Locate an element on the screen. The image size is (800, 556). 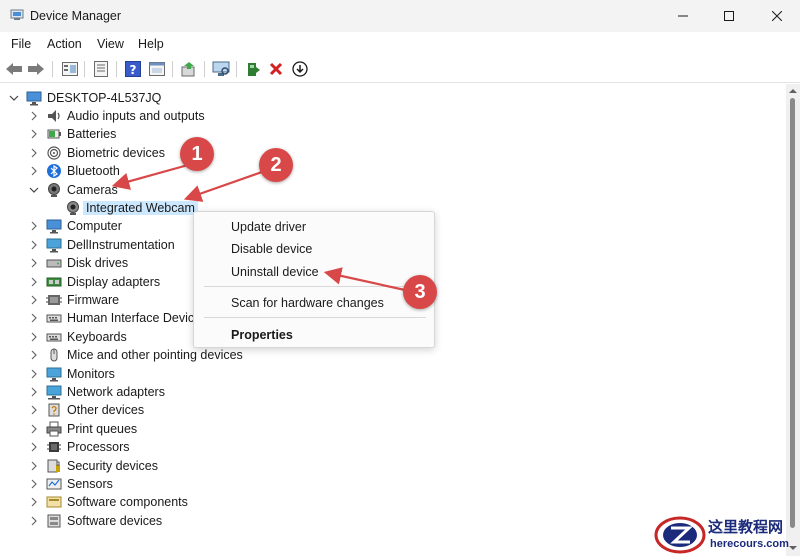
help-icon: ? is located at coordinates (133, 69).